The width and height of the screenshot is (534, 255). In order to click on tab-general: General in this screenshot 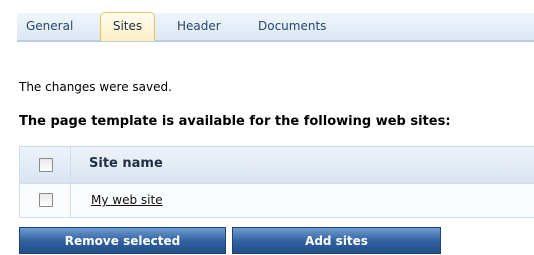, I will do `click(49, 26)`.